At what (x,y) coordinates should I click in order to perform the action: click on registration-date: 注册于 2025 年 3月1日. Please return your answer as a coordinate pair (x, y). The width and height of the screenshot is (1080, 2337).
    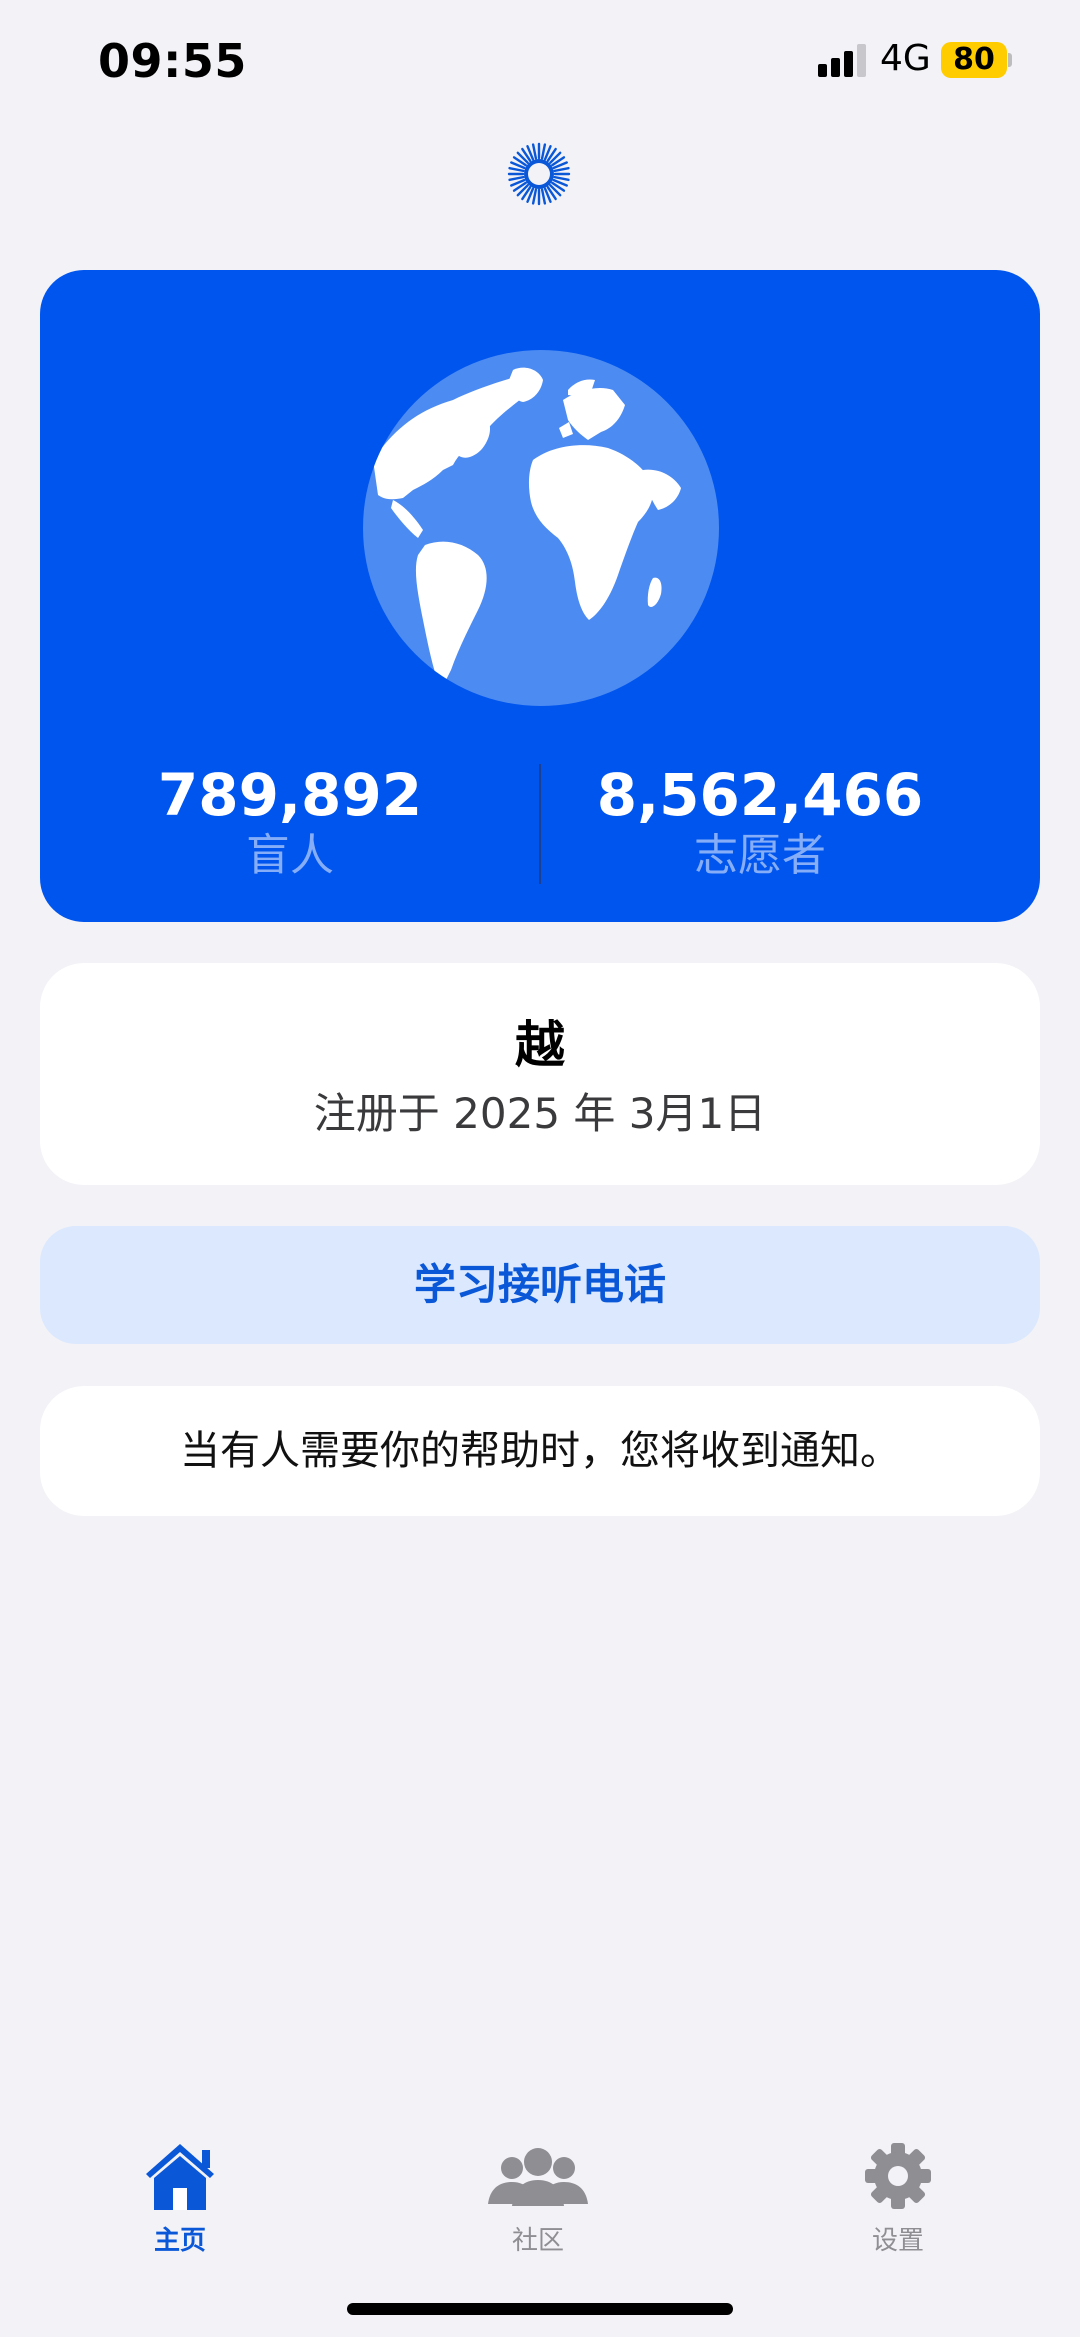
    Looking at the image, I should click on (540, 1113).